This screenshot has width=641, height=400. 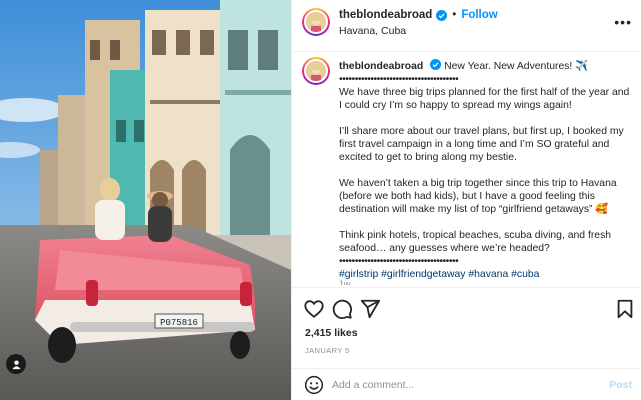 I want to click on post-comment-button: Post, so click(x=620, y=385).